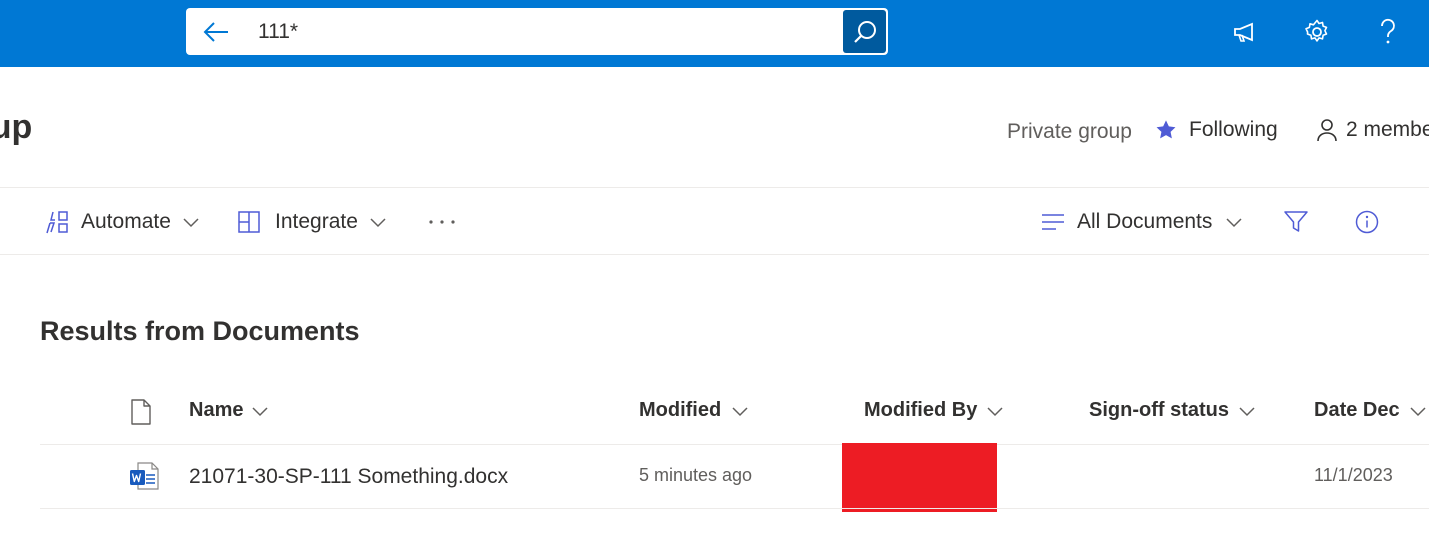 The height and width of the screenshot is (539, 1429). What do you see at coordinates (1245, 32) in the screenshot?
I see `megaphone-icon` at bounding box center [1245, 32].